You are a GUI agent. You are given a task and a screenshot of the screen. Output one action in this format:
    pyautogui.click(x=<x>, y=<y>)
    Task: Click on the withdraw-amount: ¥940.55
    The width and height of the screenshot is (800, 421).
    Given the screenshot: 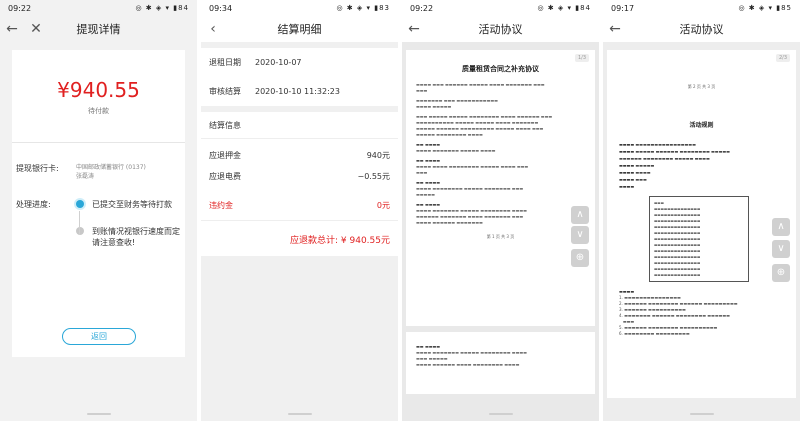 What is the action you would take?
    pyautogui.click(x=98, y=90)
    